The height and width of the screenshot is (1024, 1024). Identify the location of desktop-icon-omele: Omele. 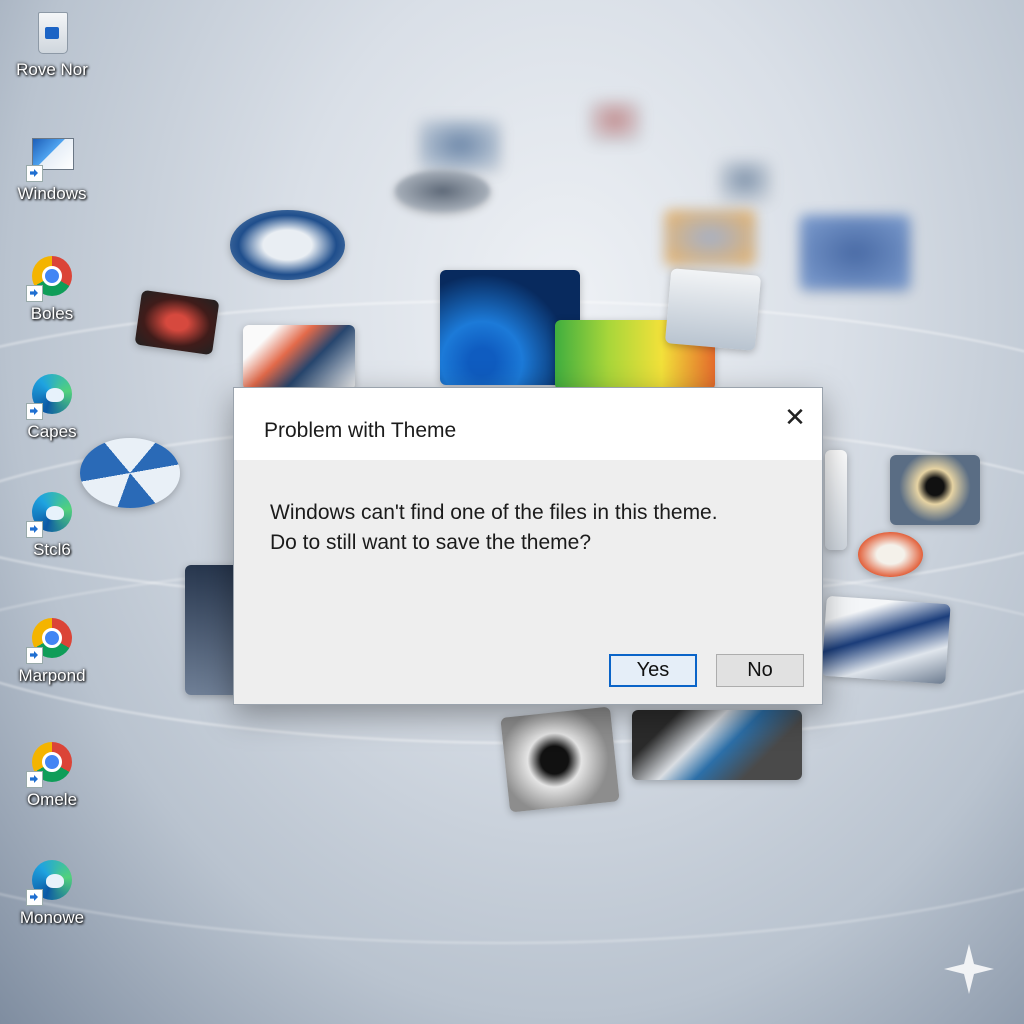
(52, 774).